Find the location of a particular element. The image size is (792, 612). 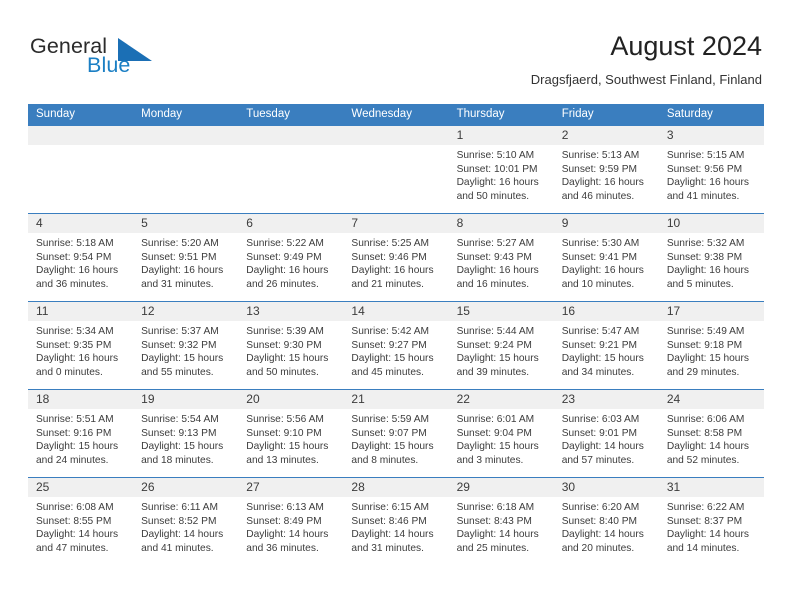

day-number: 12 is located at coordinates (185, 311).